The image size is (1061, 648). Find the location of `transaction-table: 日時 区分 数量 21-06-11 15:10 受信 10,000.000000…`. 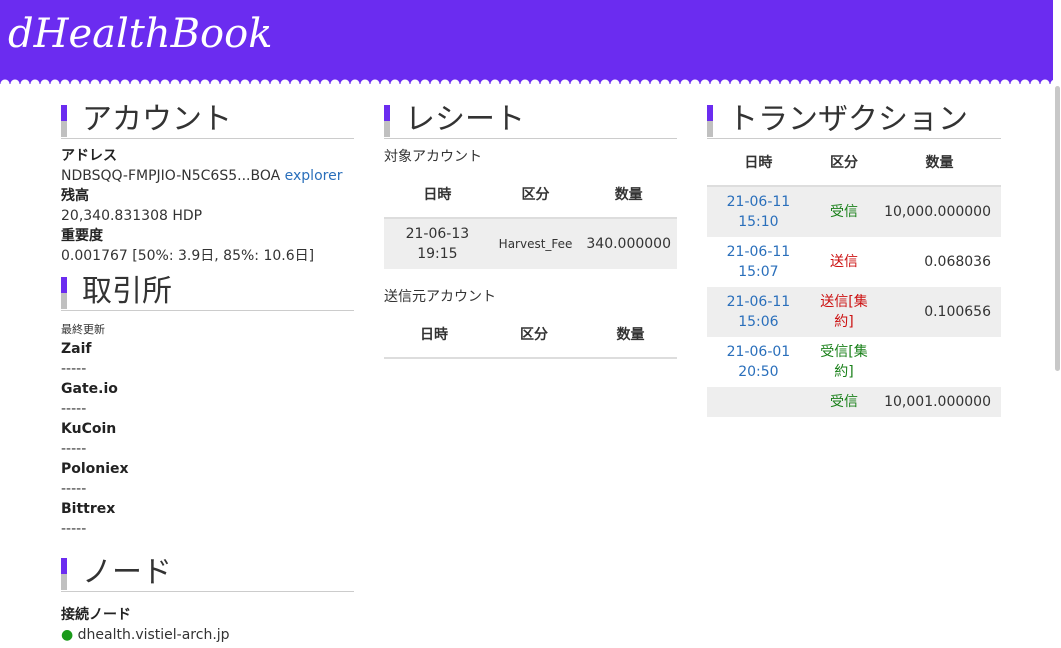

transaction-table: 日時 区分 数量 21-06-11 15:10 受信 10,000.000000… is located at coordinates (854, 278).